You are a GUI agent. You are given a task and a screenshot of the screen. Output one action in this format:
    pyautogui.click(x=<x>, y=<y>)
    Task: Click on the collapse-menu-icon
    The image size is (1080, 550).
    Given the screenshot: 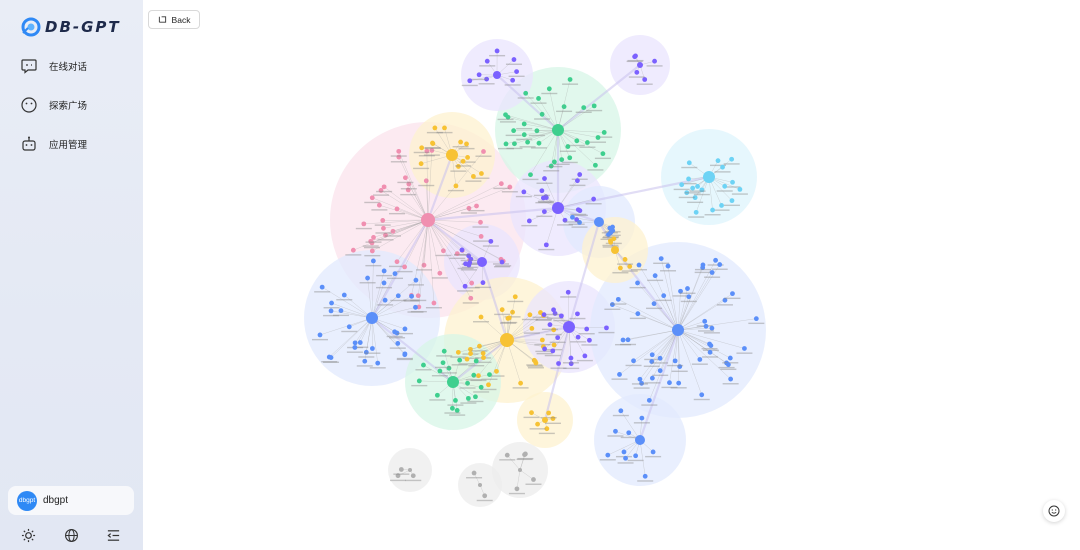 What is the action you would take?
    pyautogui.click(x=113, y=535)
    